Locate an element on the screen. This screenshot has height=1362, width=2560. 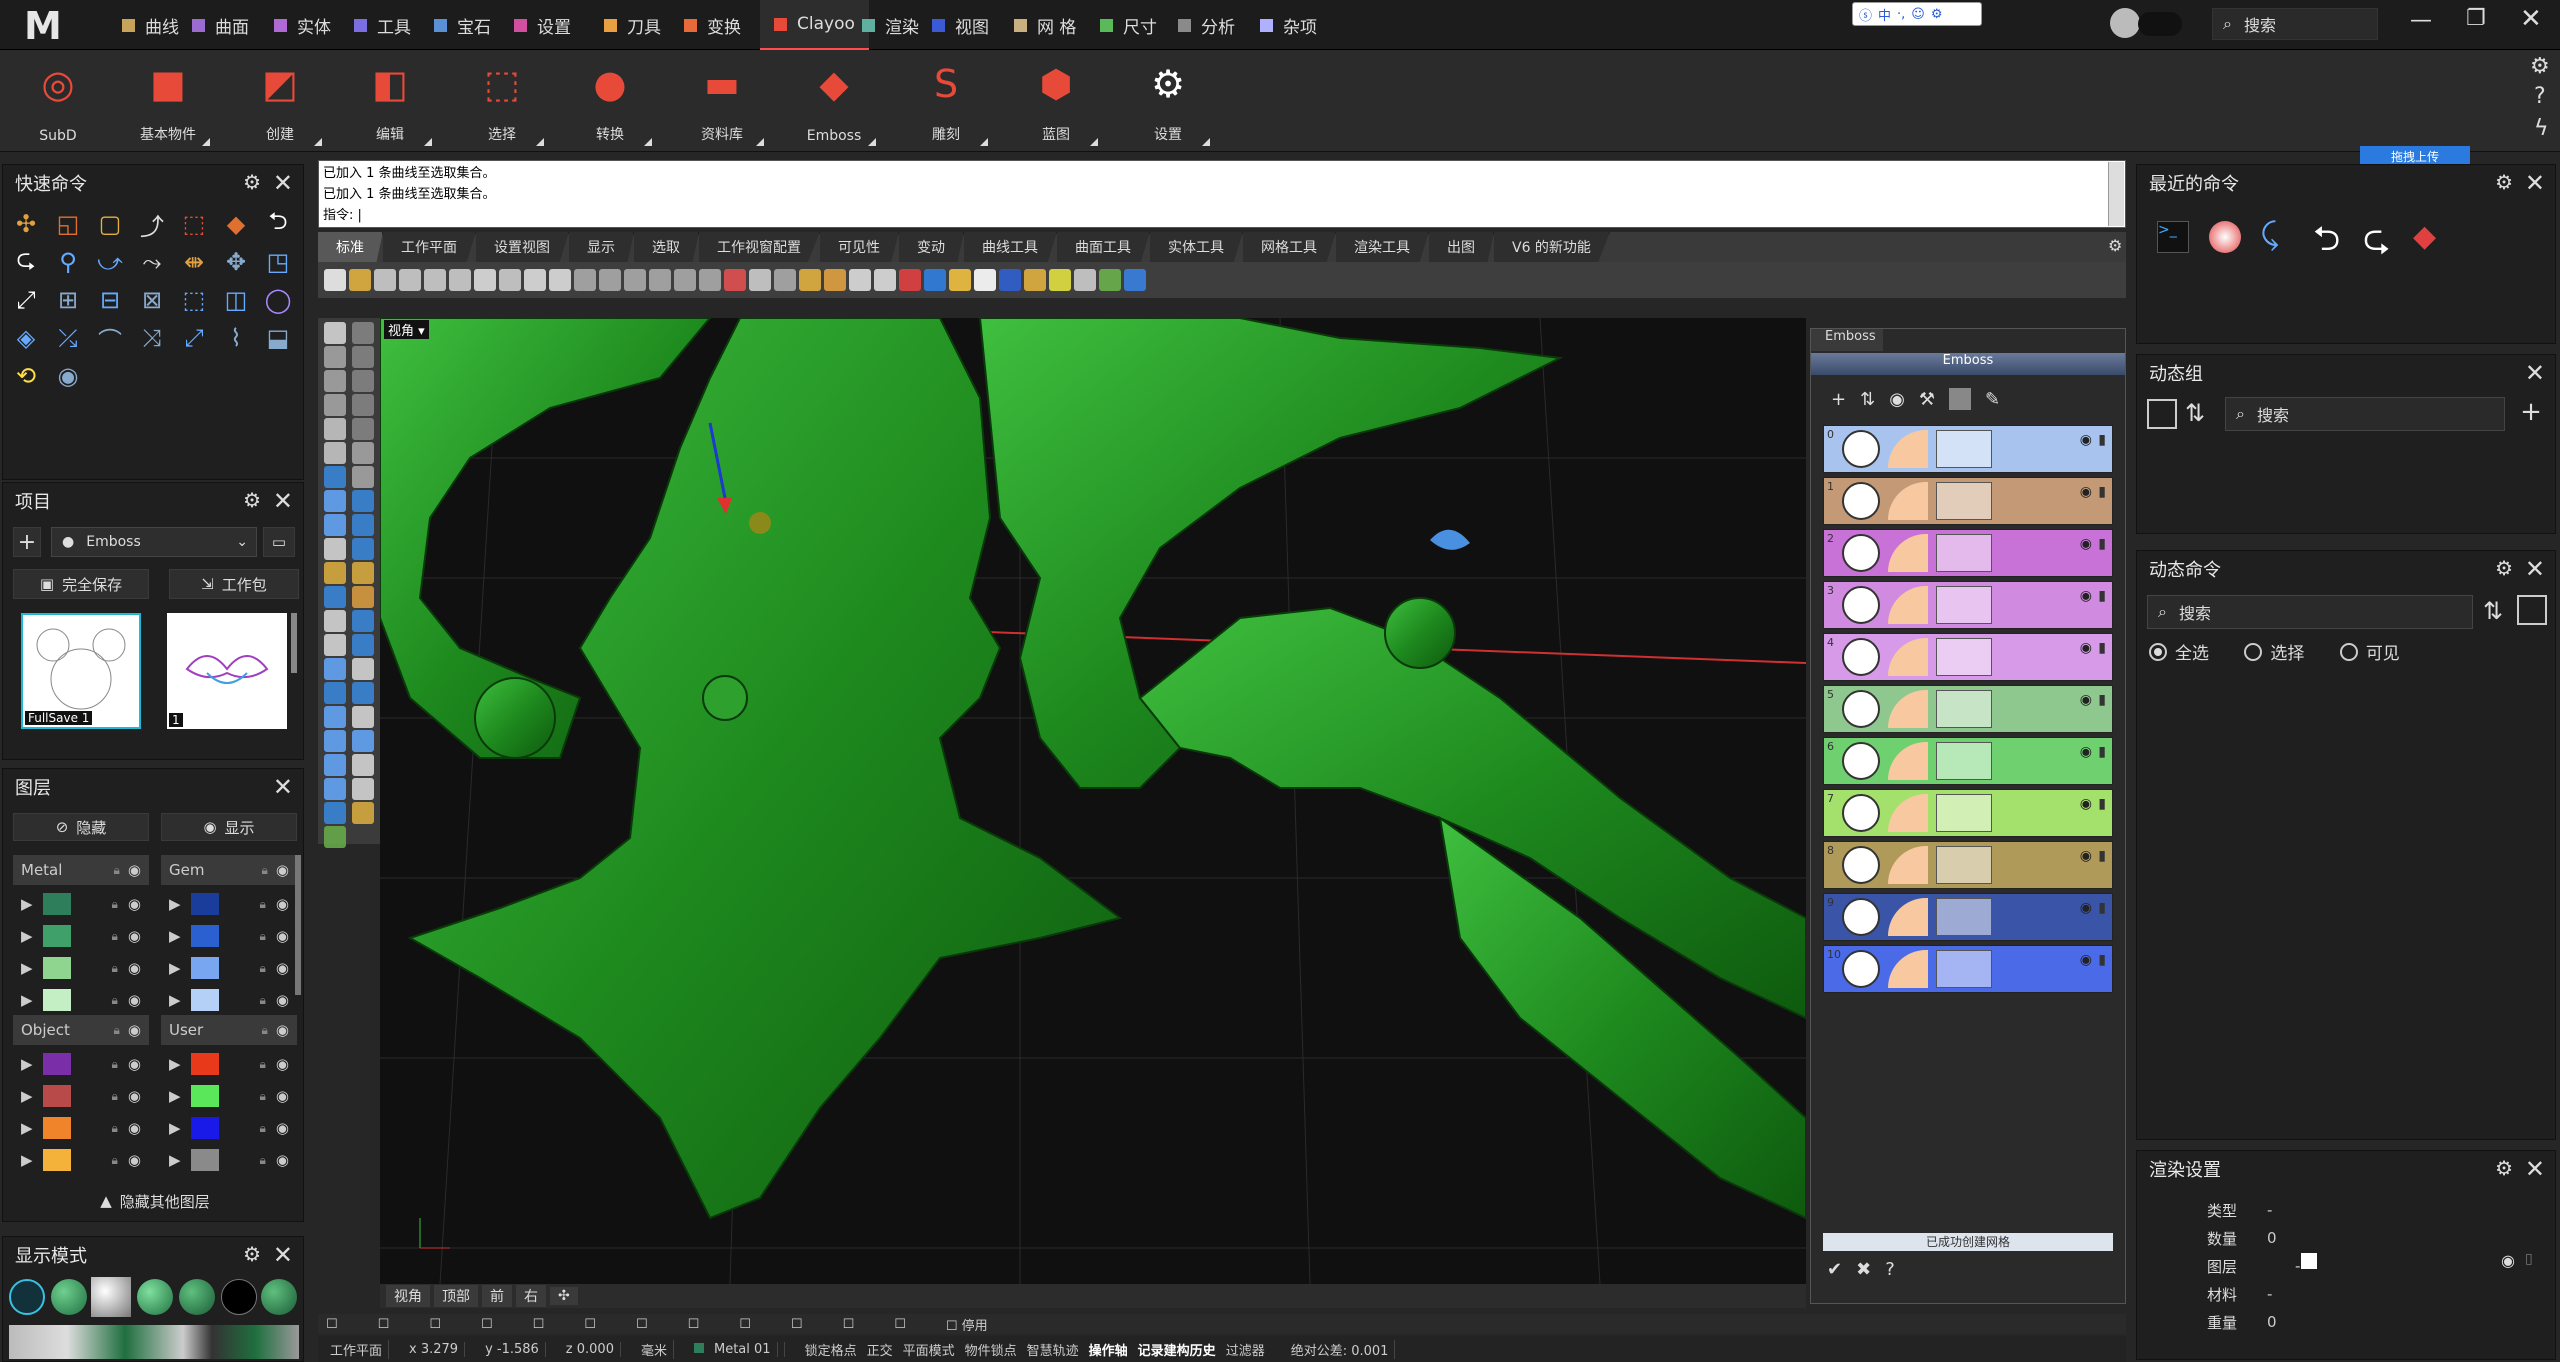
layer-color-swatch is located at coordinates (56, 1096).